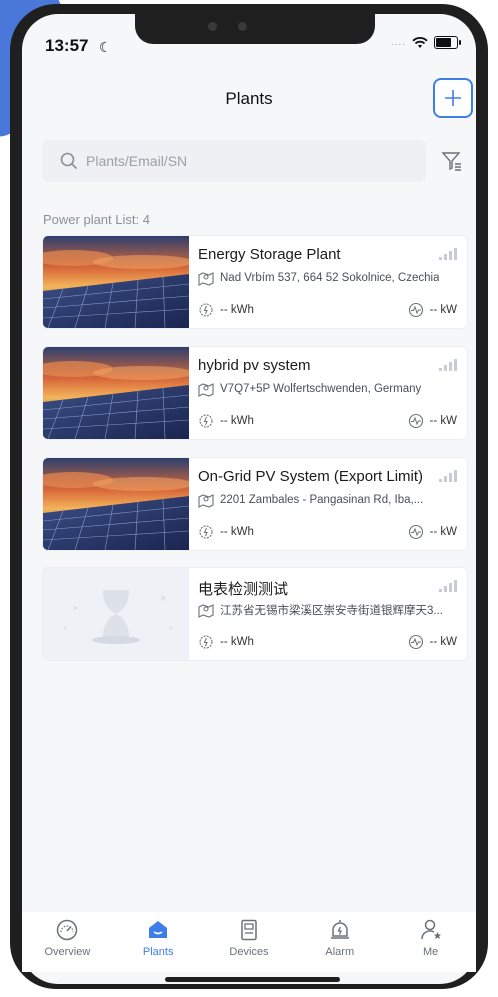 The width and height of the screenshot is (498, 997). I want to click on status-time: 13:57, so click(67, 45).